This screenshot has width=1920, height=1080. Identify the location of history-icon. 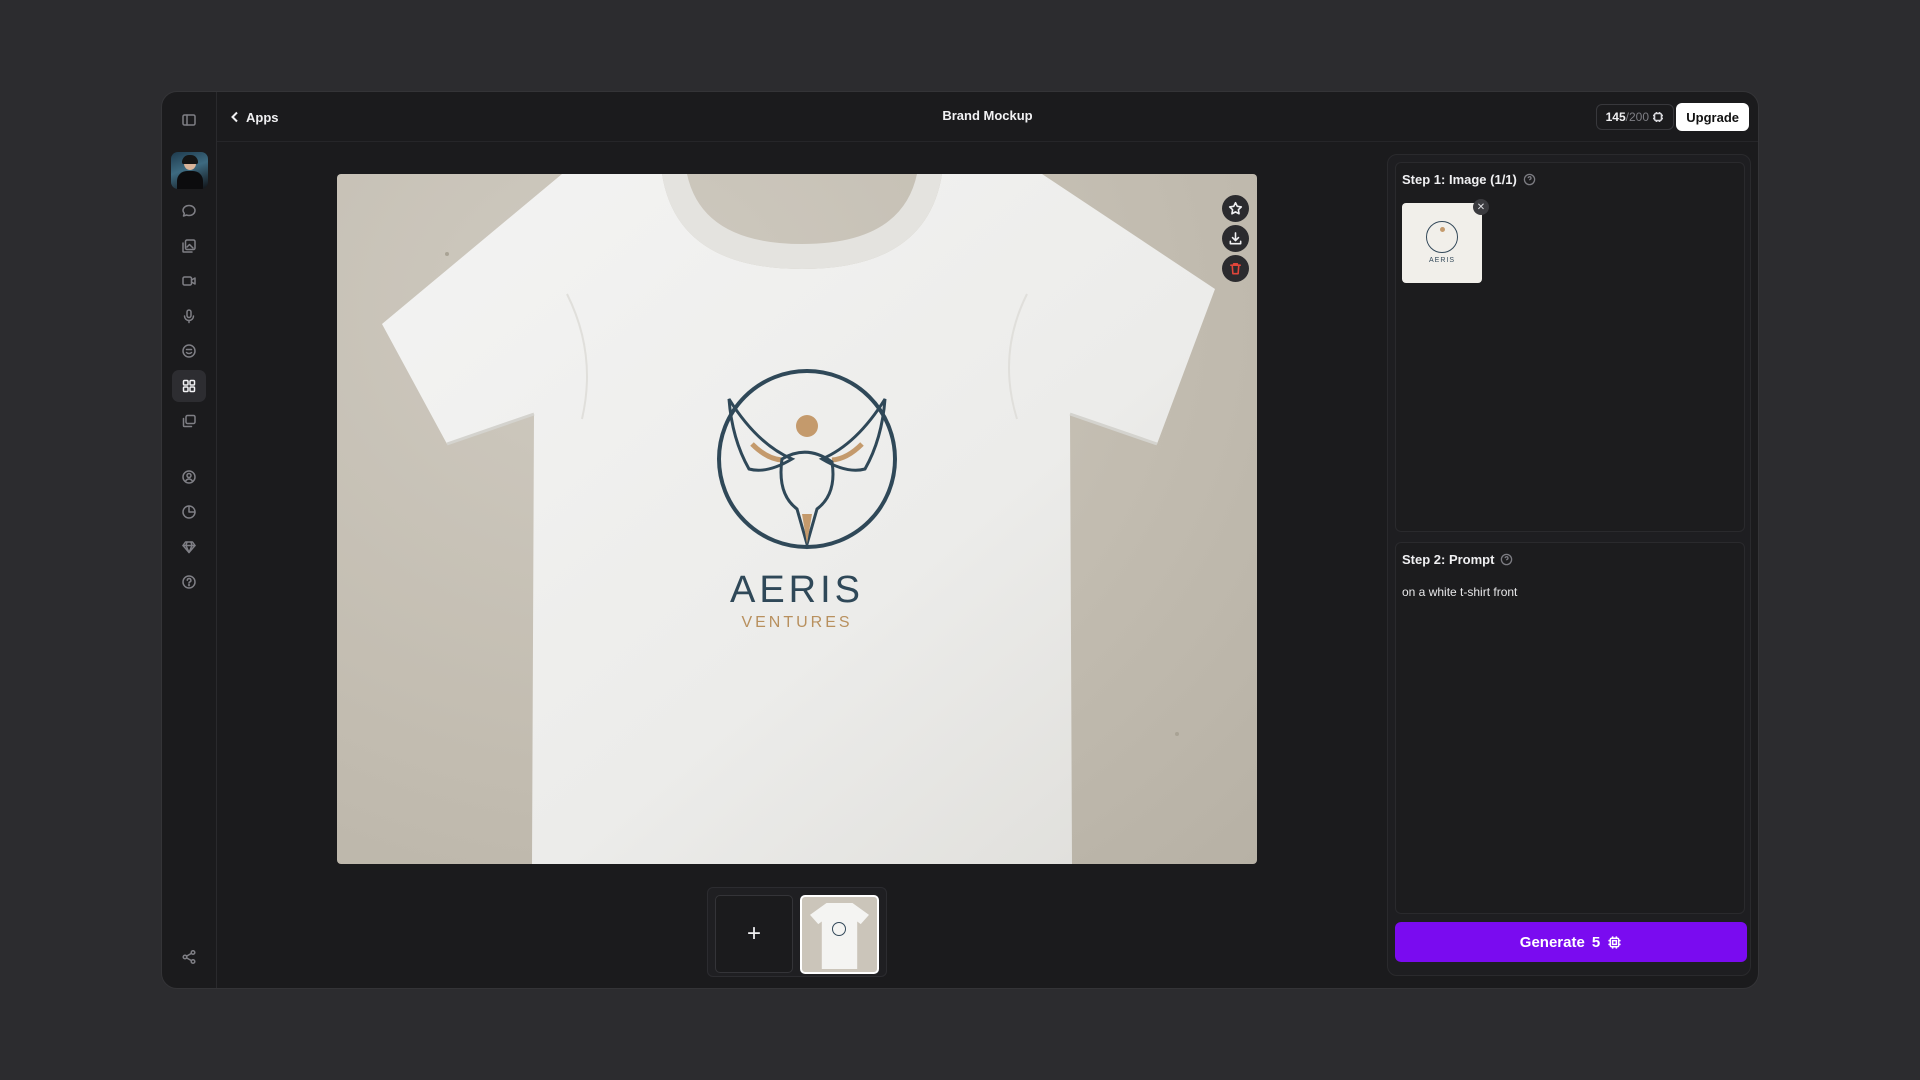
(189, 512).